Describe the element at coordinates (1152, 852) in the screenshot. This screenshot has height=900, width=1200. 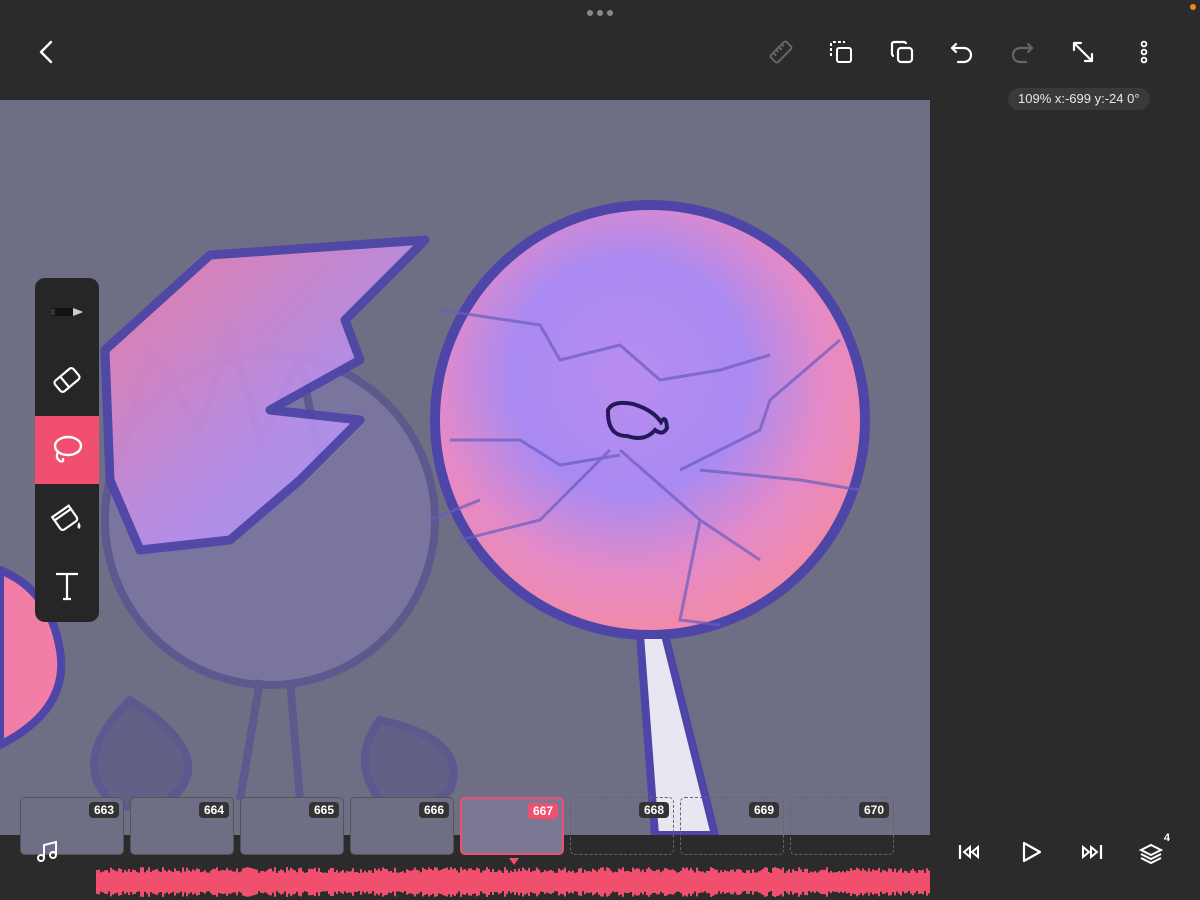
I see `layers-button: 4` at that location.